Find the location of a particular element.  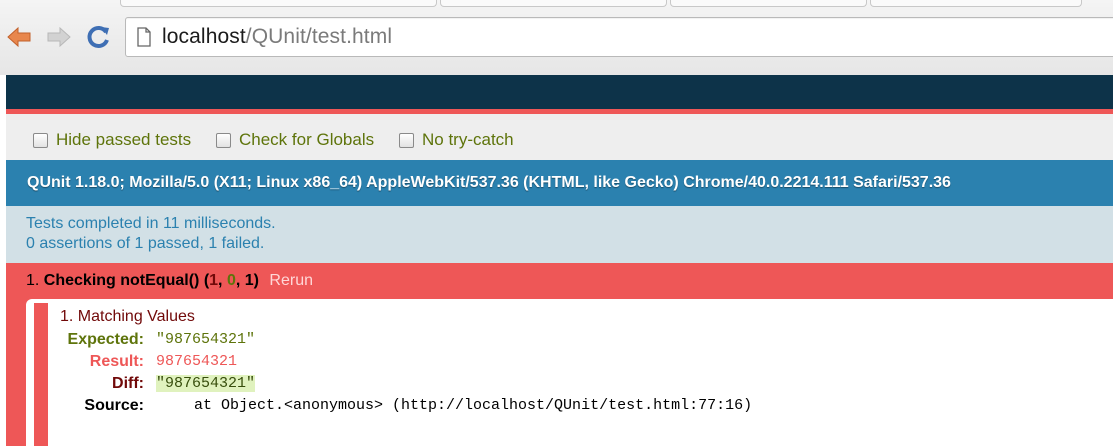

no-try-catch-checkbox is located at coordinates (406, 140).